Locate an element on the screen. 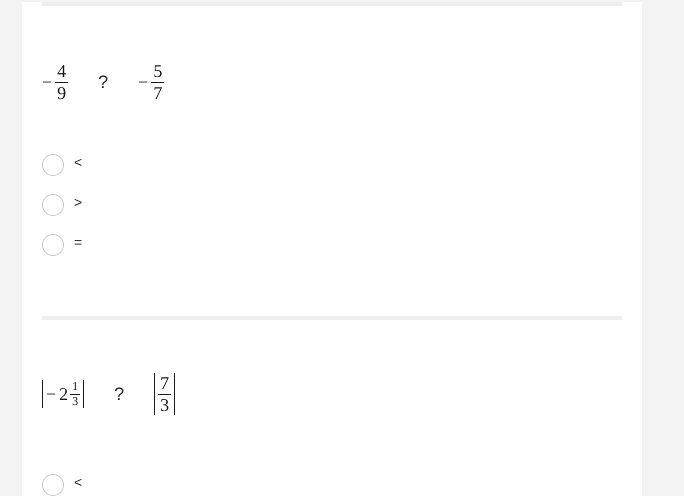 The height and width of the screenshot is (496, 684). numerator: 4 is located at coordinates (62, 71).